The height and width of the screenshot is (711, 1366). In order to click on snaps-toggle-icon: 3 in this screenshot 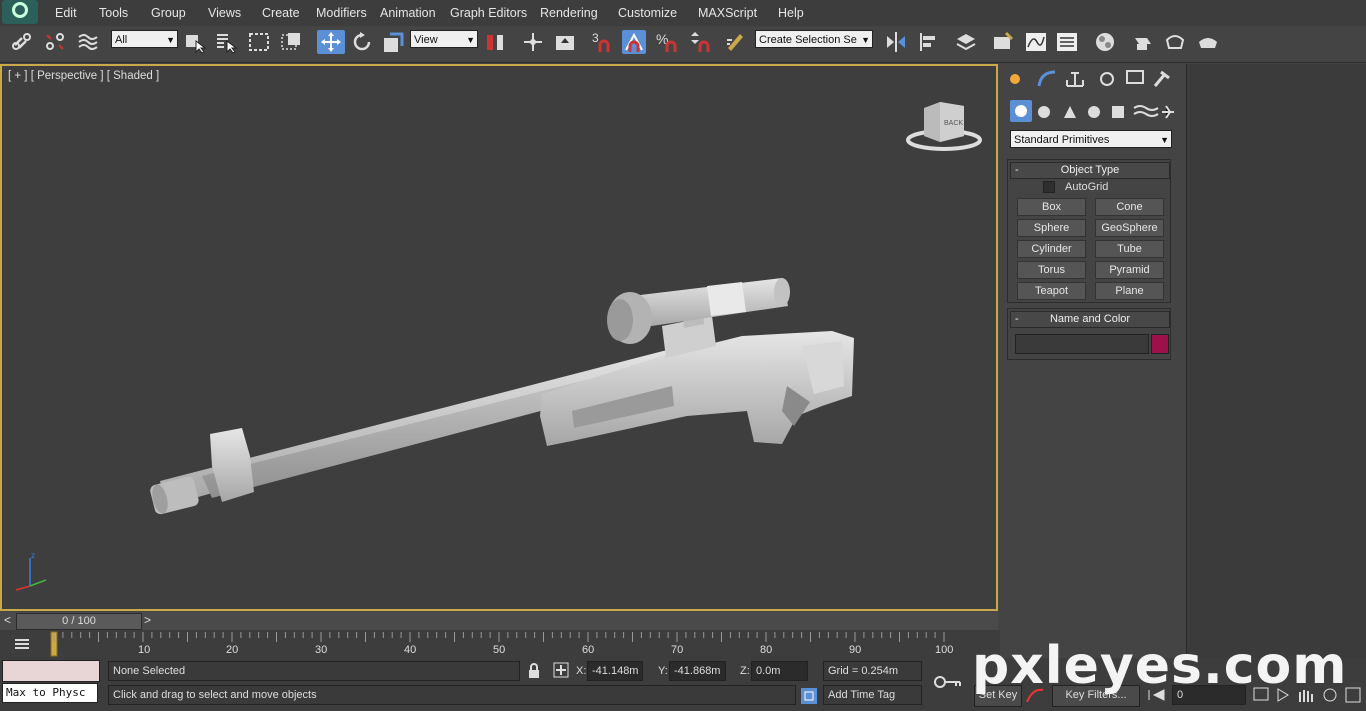, I will do `click(602, 42)`.